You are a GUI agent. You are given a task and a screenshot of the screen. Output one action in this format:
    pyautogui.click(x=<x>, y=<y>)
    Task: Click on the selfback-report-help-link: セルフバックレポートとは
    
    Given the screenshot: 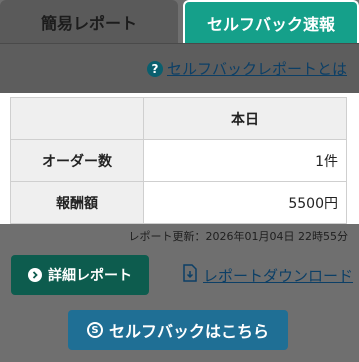 What is the action you would take?
    pyautogui.click(x=257, y=68)
    